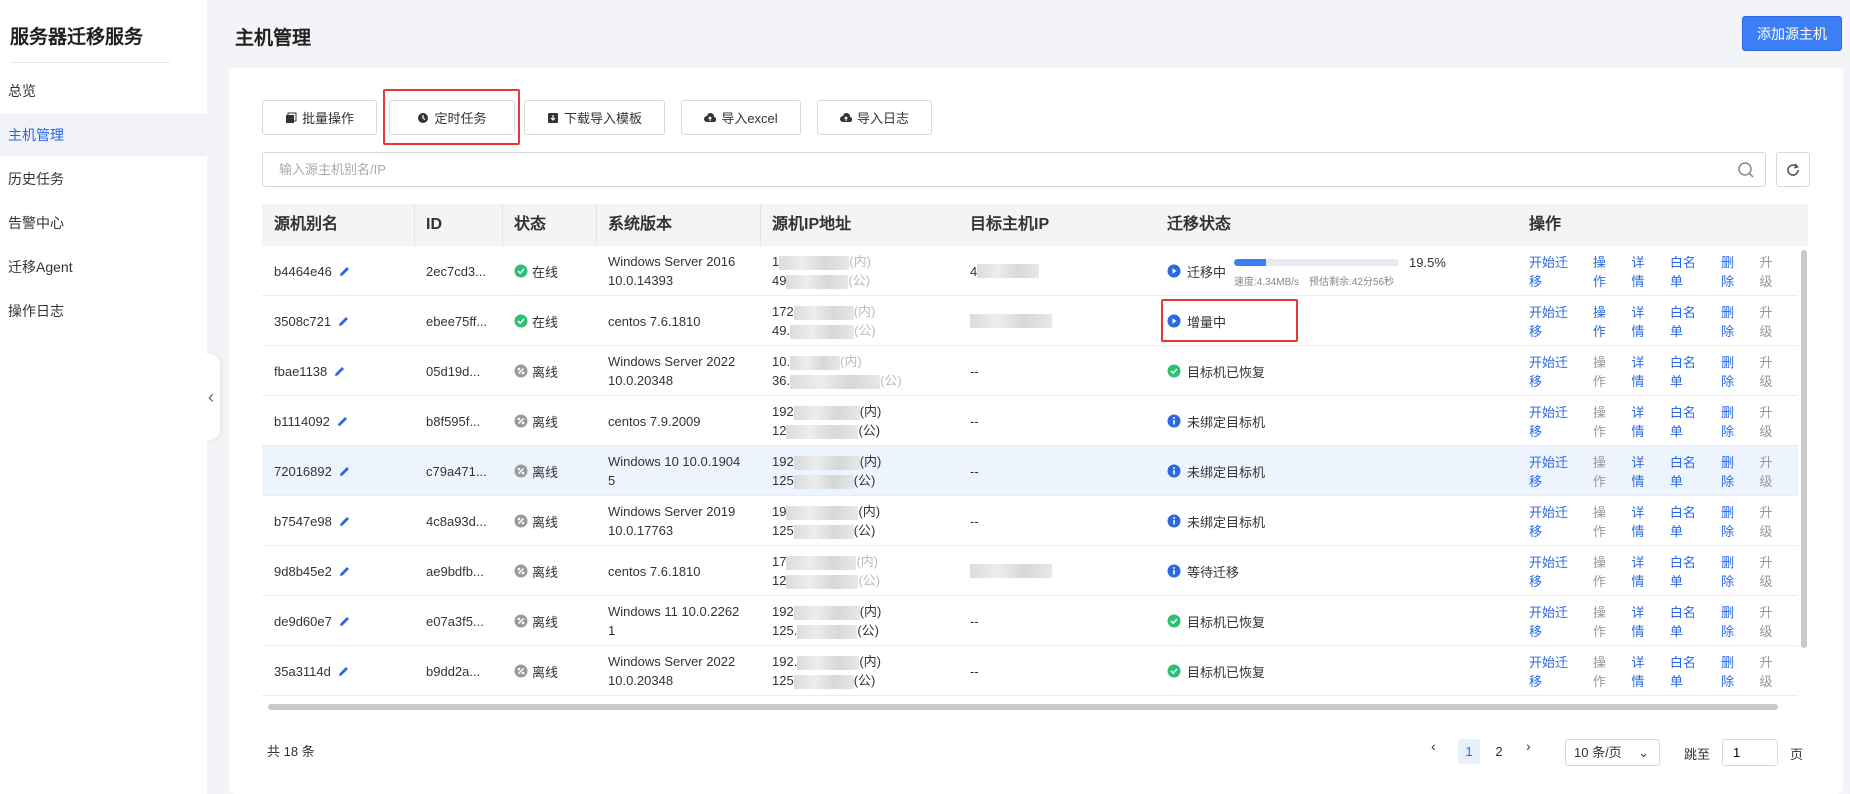 The image size is (1850, 794). What do you see at coordinates (1023, 707) in the screenshot?
I see `horizontal-scrollbar` at bounding box center [1023, 707].